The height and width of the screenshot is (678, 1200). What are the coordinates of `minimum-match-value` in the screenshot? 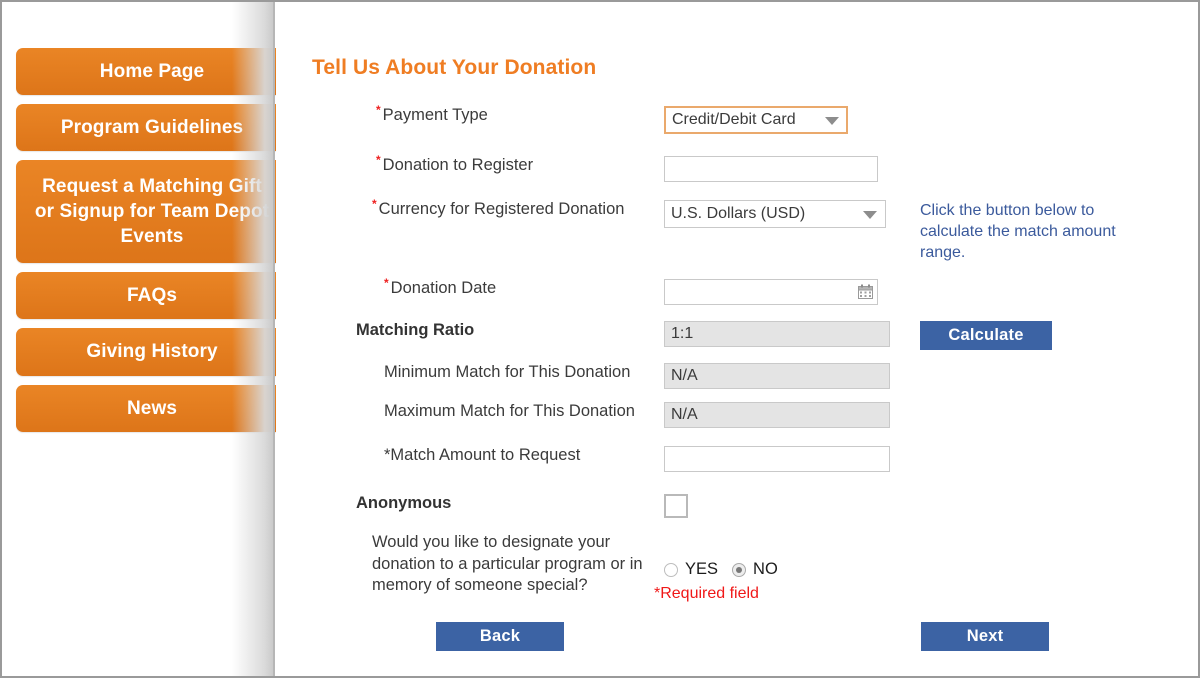 It's located at (777, 376).